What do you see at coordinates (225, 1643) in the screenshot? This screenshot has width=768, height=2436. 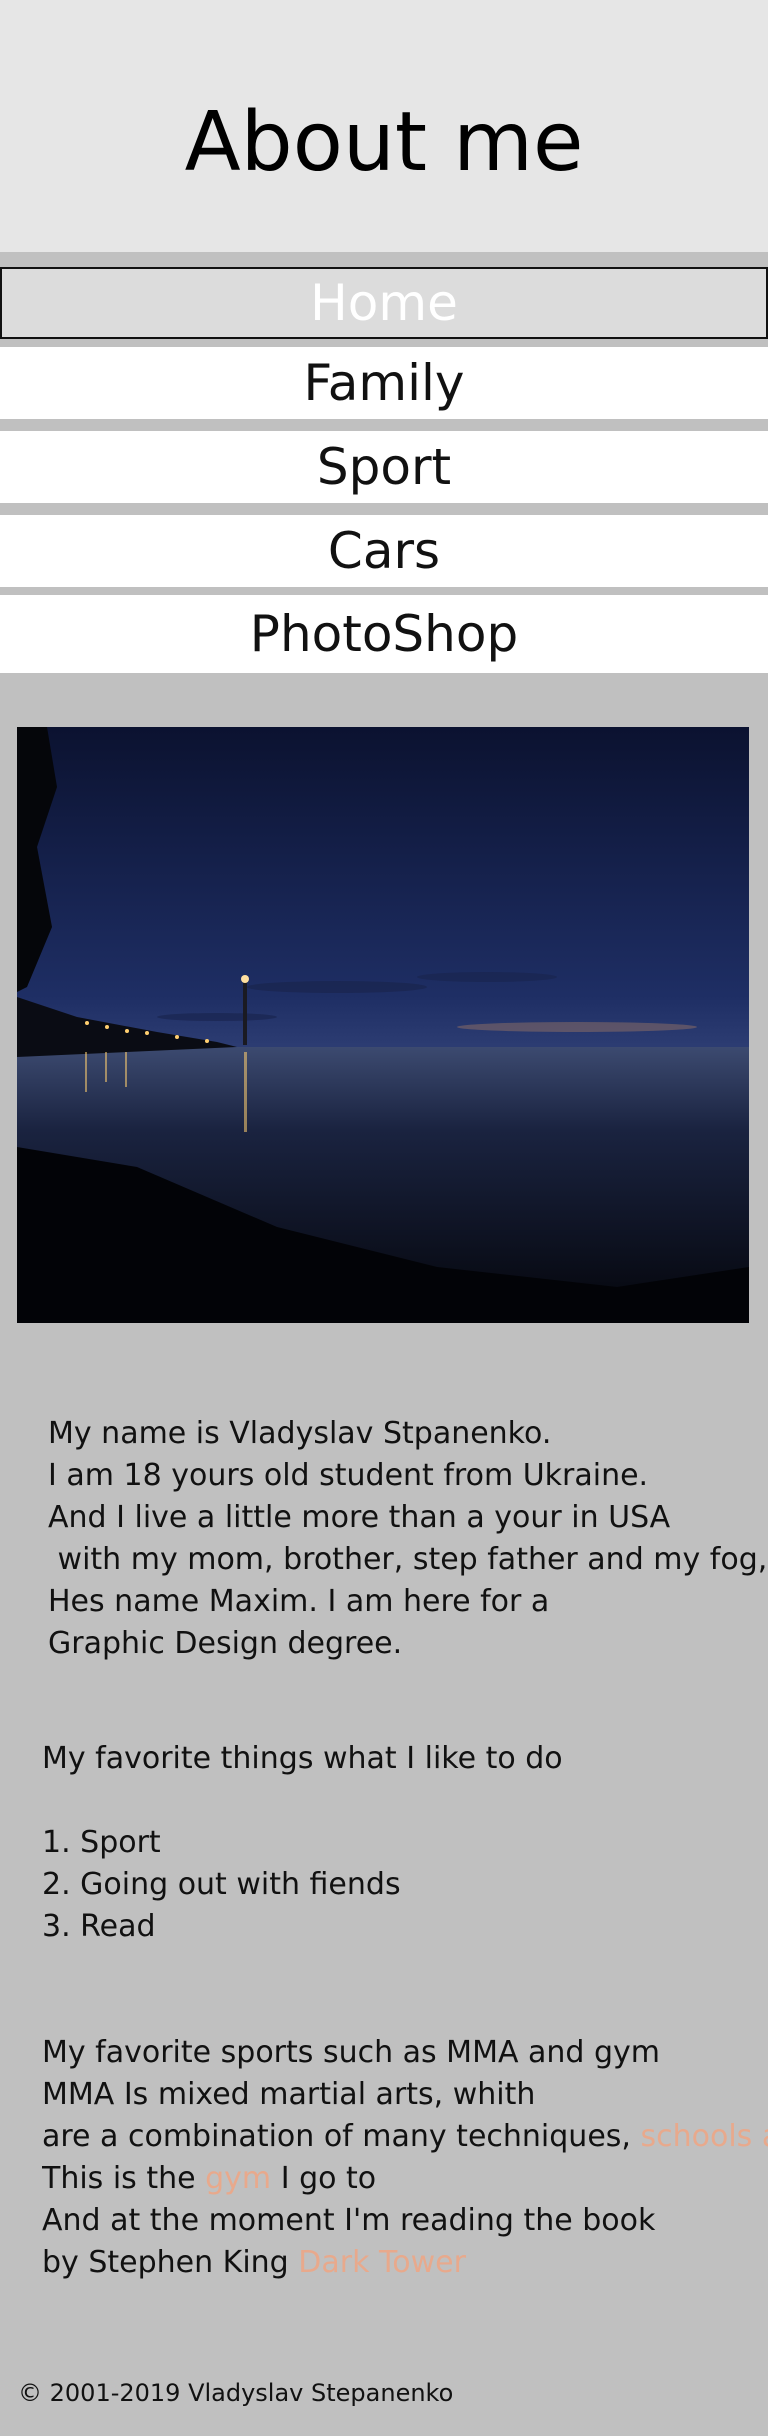 I see `bio-line: Graphic Design degree.` at bounding box center [225, 1643].